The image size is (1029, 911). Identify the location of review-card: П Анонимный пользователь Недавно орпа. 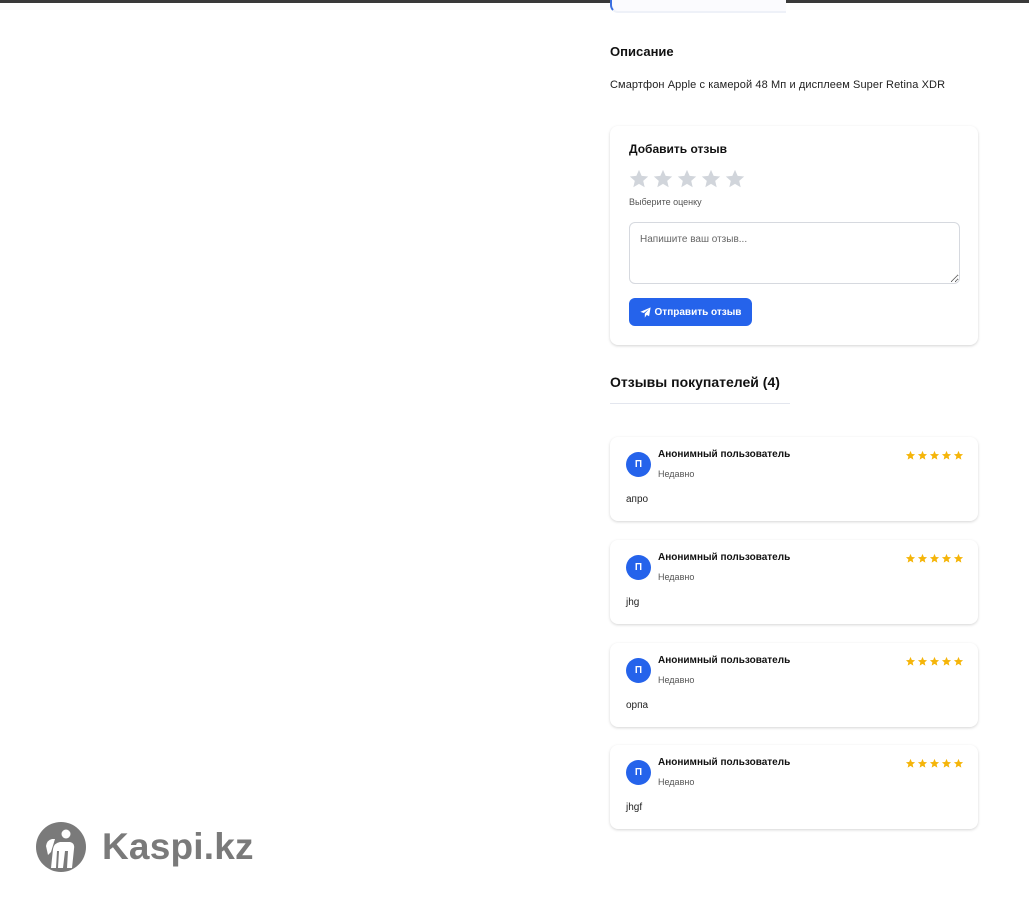
(794, 685).